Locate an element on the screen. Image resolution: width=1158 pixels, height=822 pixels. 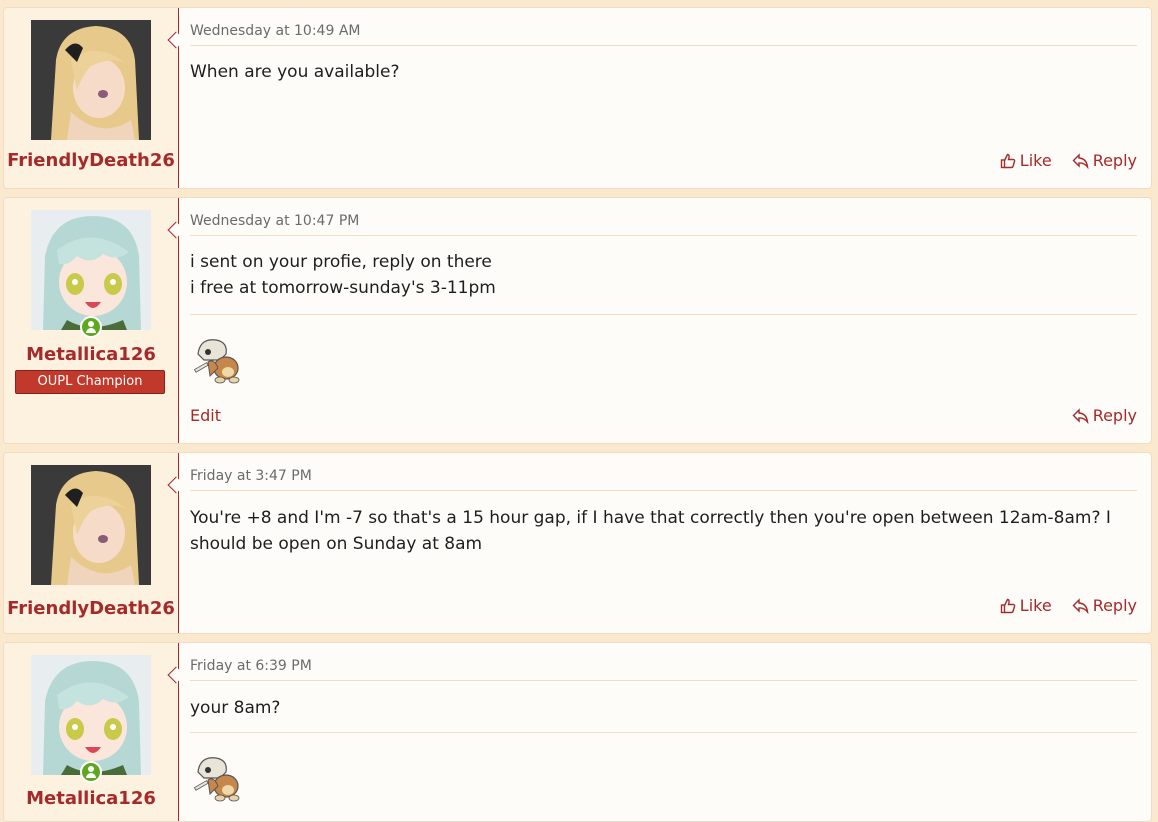
message-line: i sent on your profie, reply on there is located at coordinates (341, 262).